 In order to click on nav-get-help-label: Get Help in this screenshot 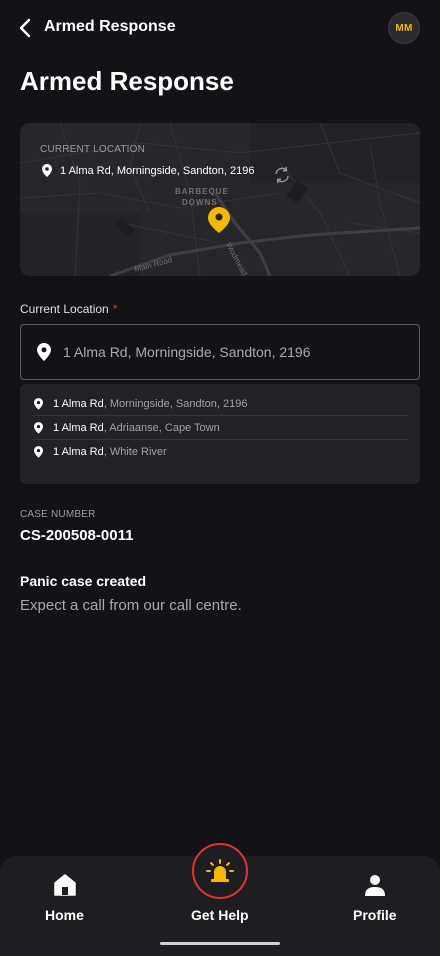, I will do `click(220, 915)`.